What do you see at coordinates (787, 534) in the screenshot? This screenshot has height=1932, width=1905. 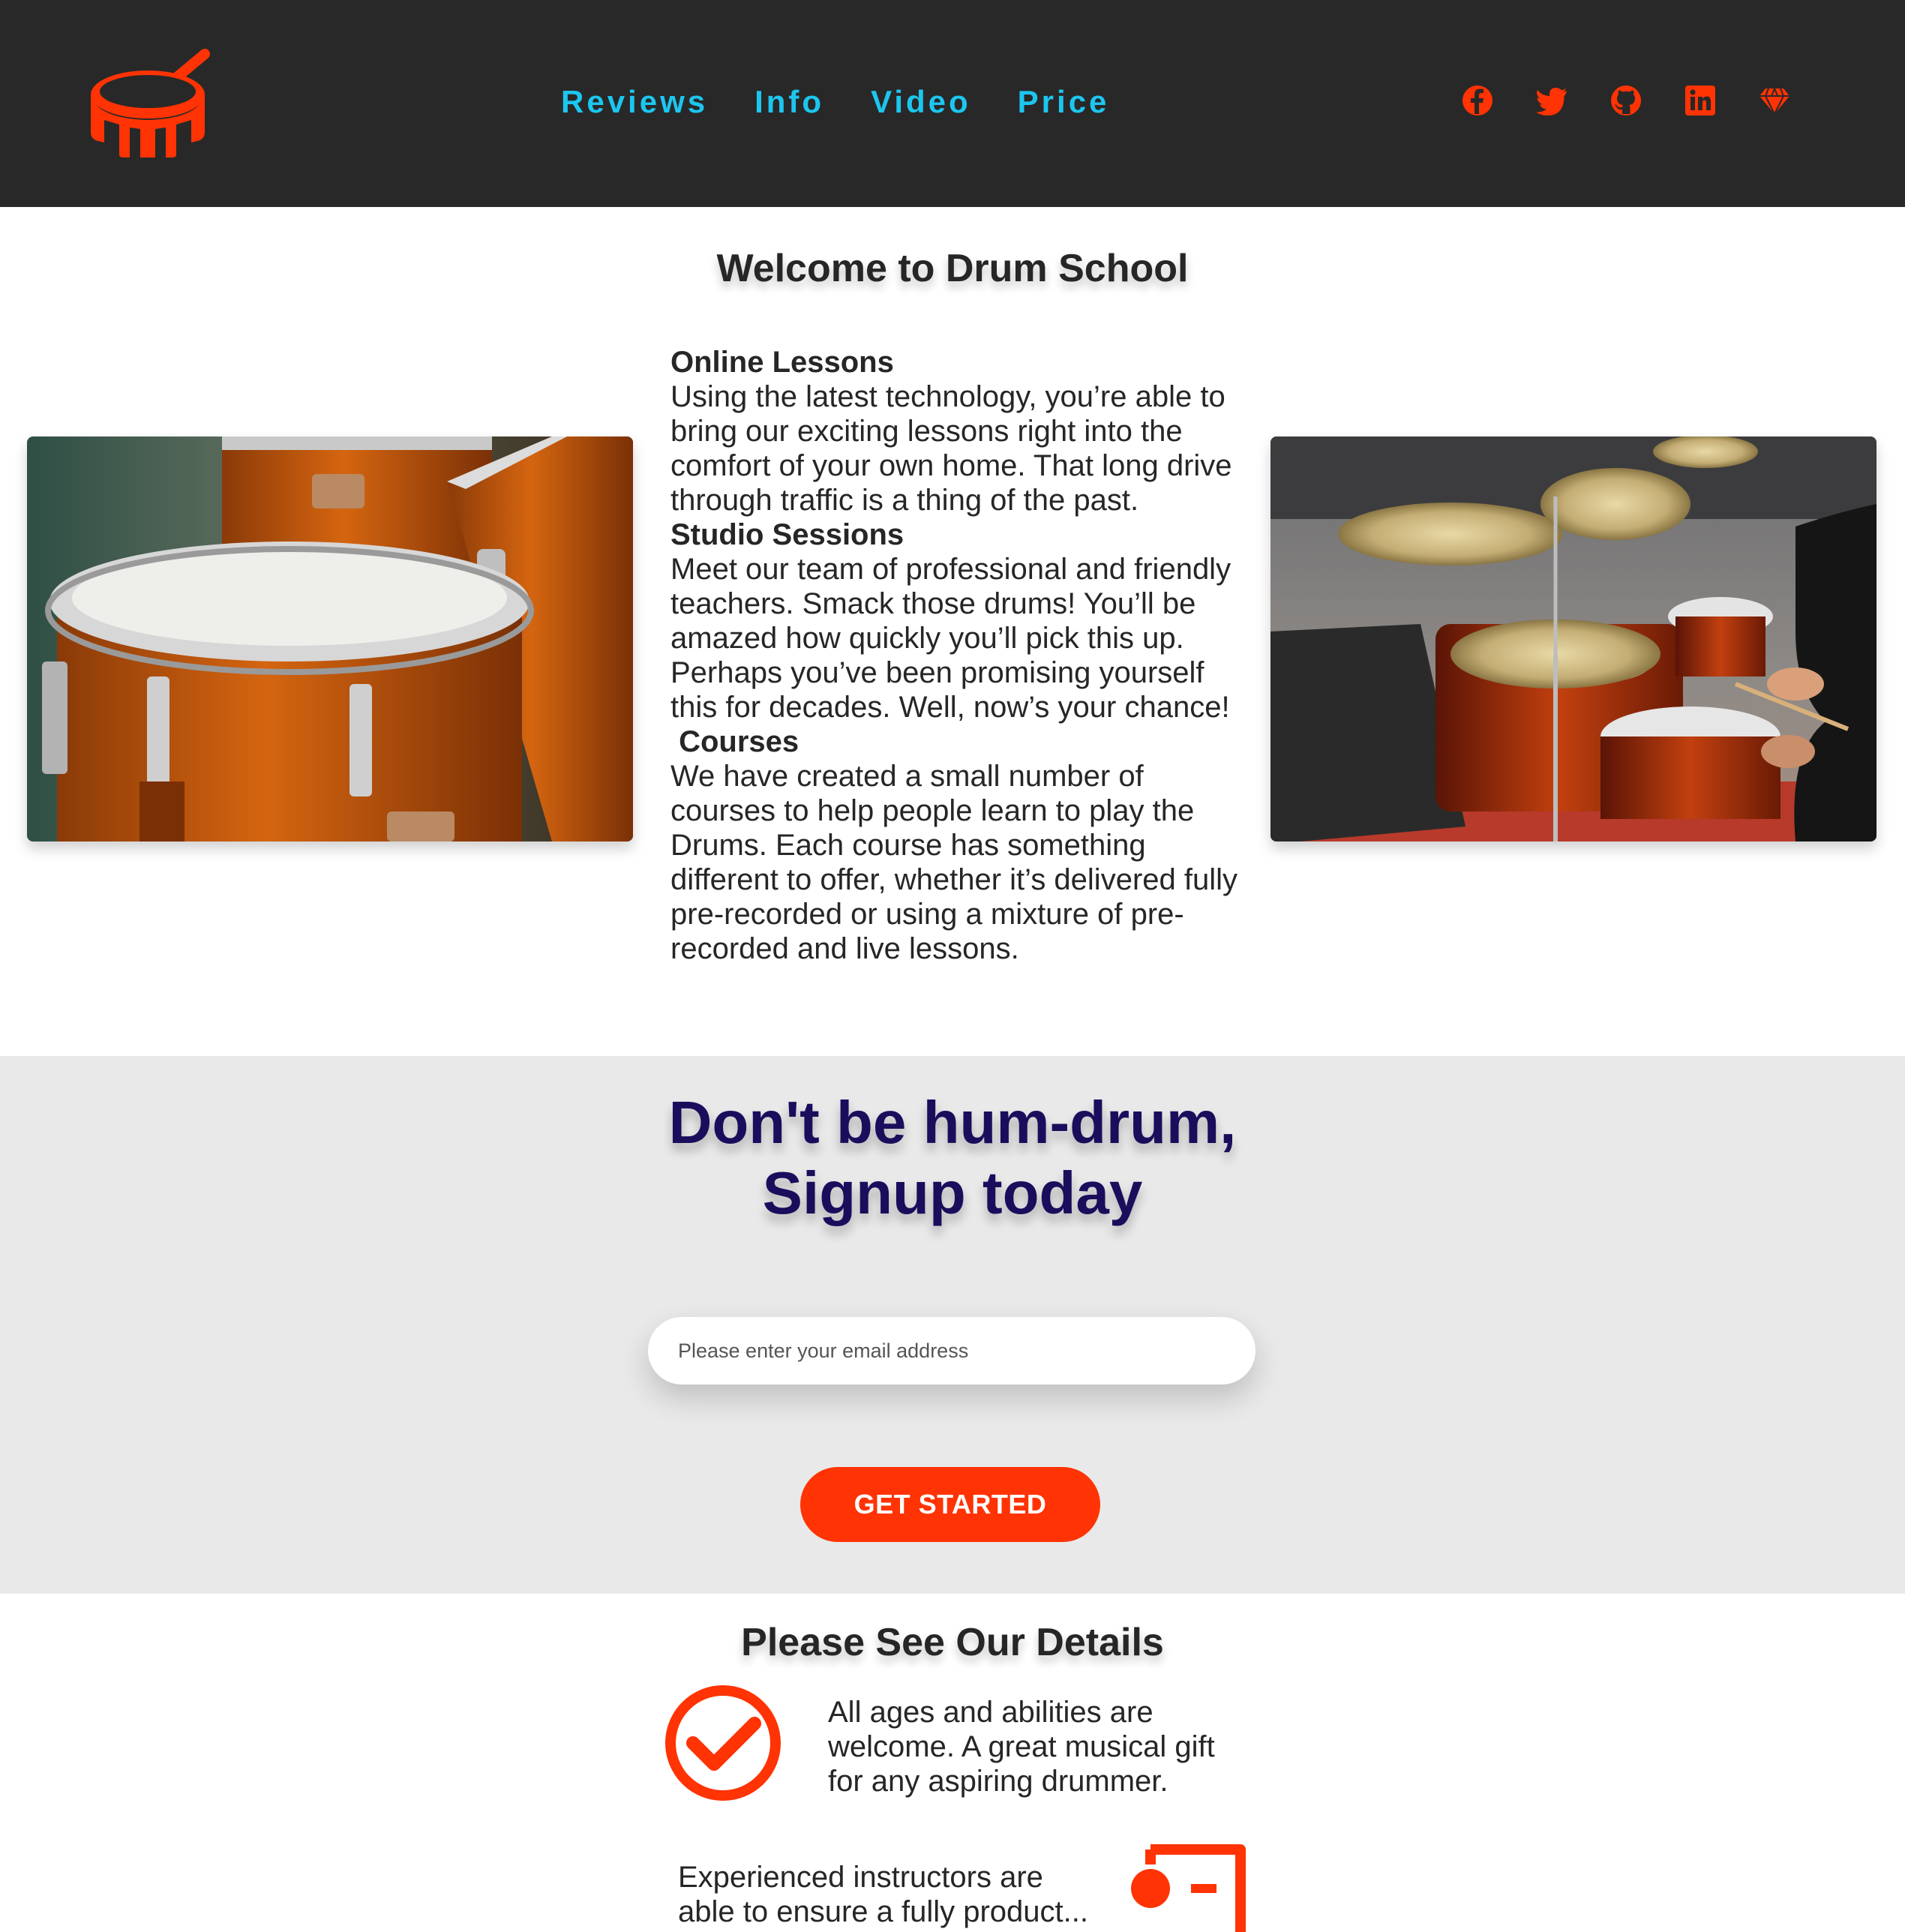 I see `studio-sessions-heading: Studio Sessions` at bounding box center [787, 534].